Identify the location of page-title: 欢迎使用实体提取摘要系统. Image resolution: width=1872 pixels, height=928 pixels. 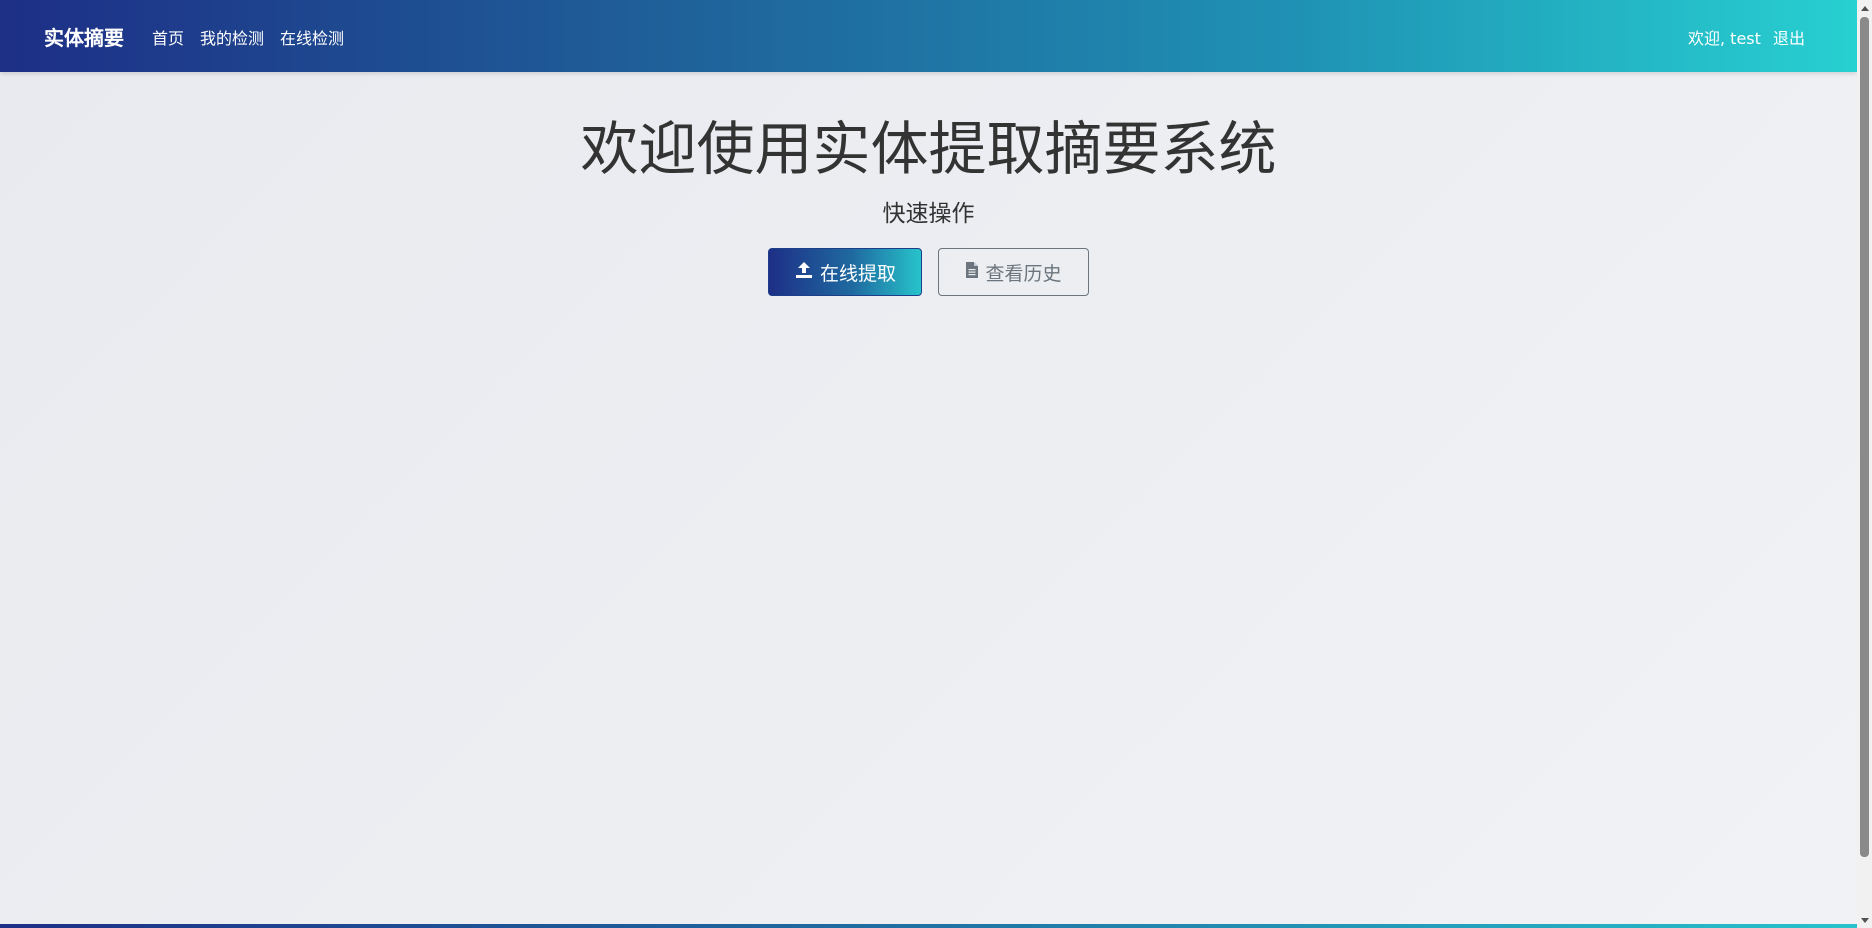
(928, 149).